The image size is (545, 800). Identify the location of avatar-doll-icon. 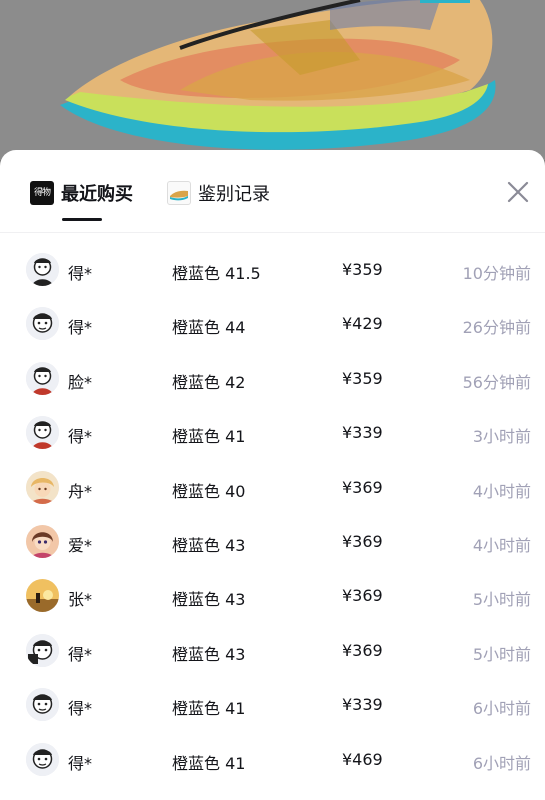
(42, 541).